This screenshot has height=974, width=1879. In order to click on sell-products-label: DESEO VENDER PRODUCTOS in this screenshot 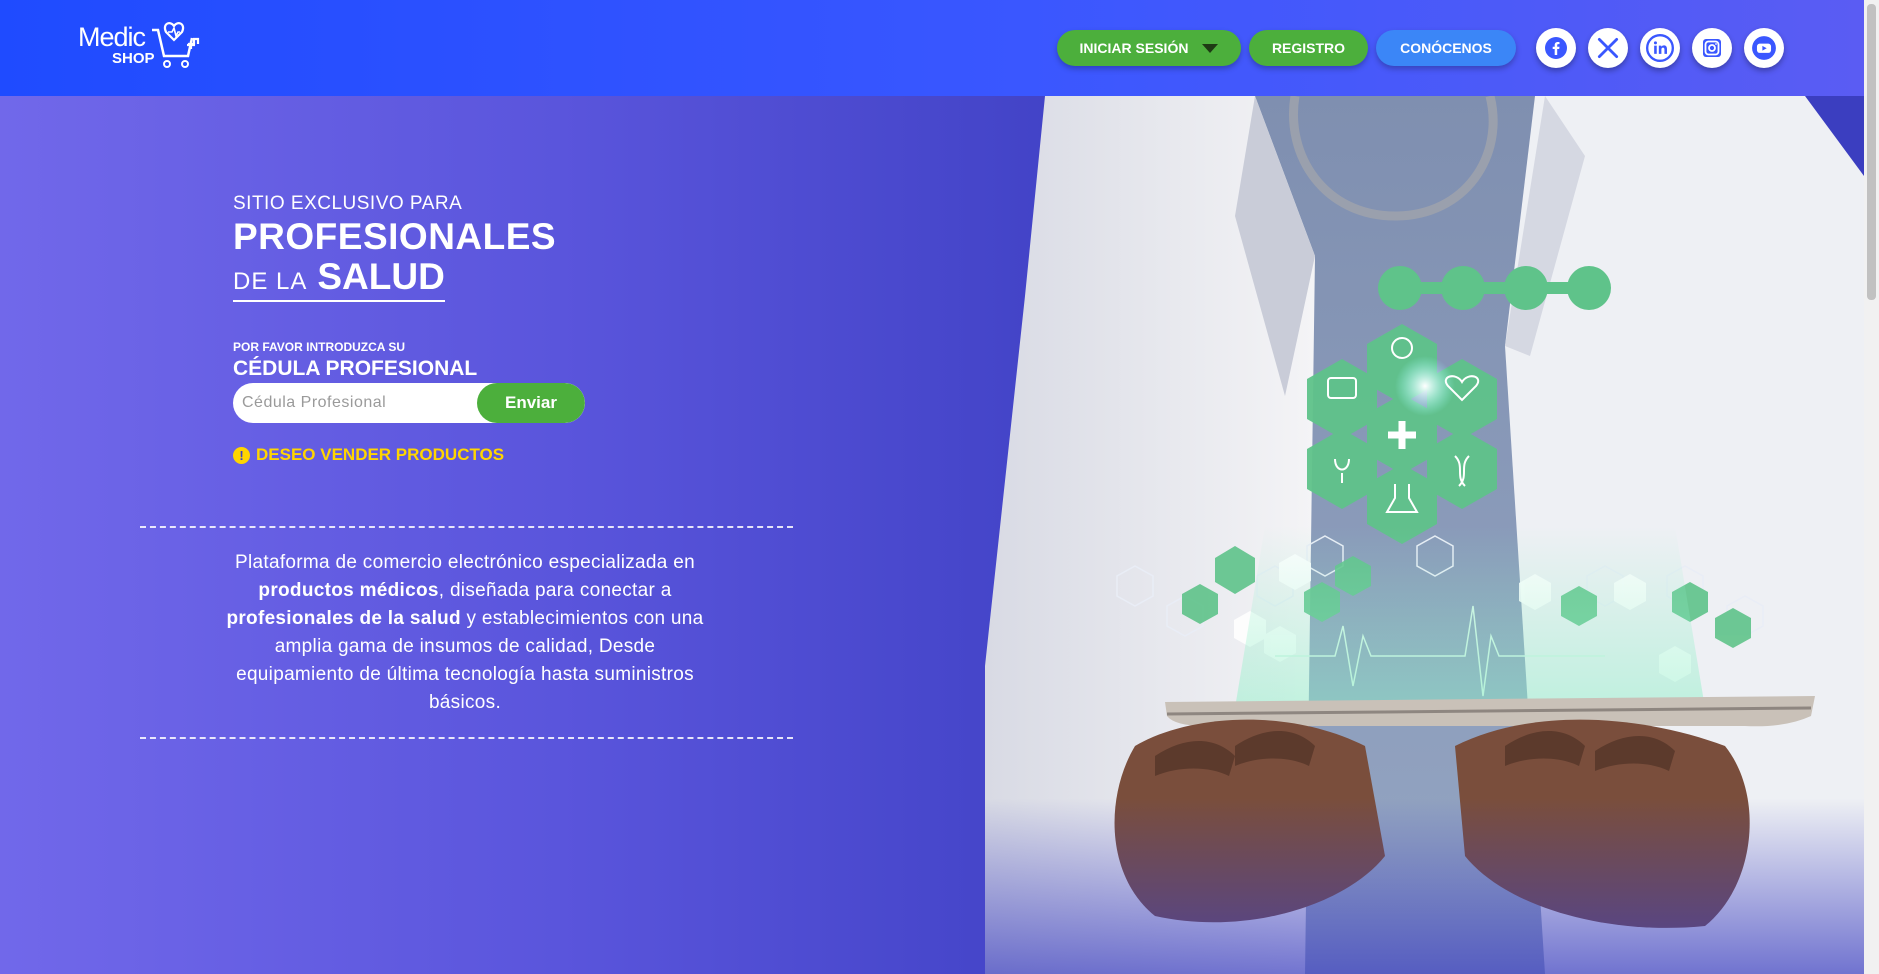, I will do `click(380, 454)`.